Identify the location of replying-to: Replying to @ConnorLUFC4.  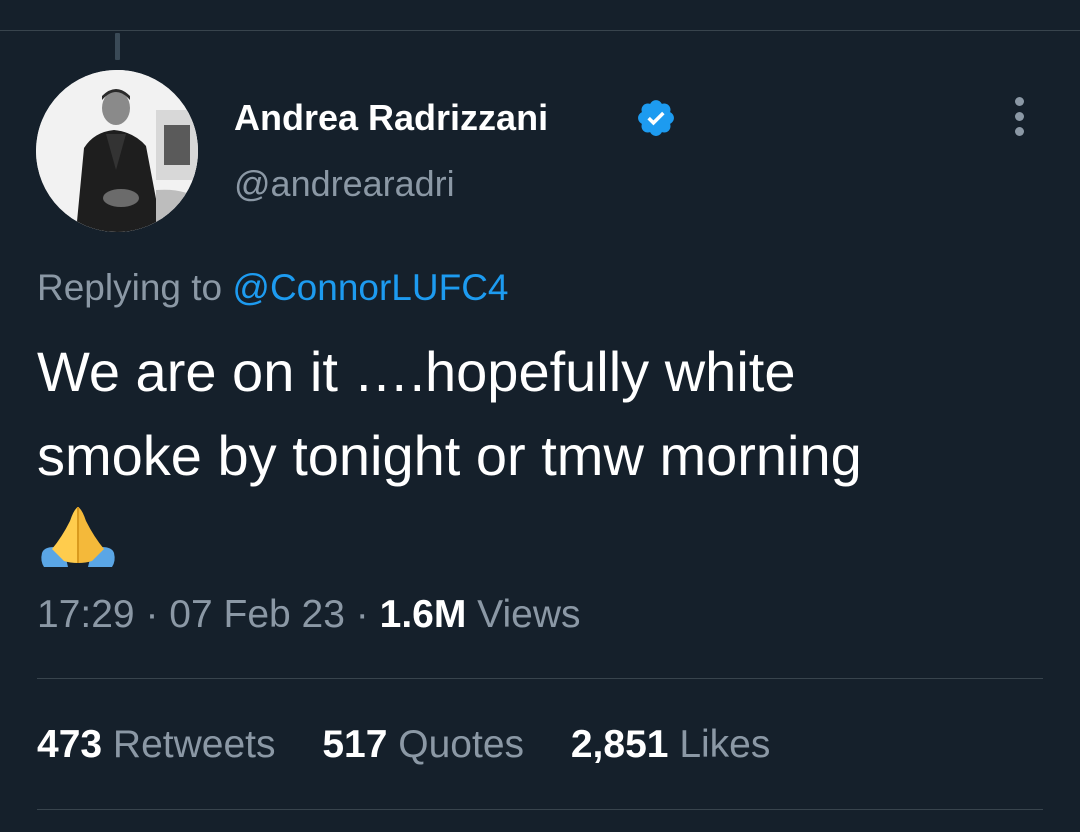
(273, 288).